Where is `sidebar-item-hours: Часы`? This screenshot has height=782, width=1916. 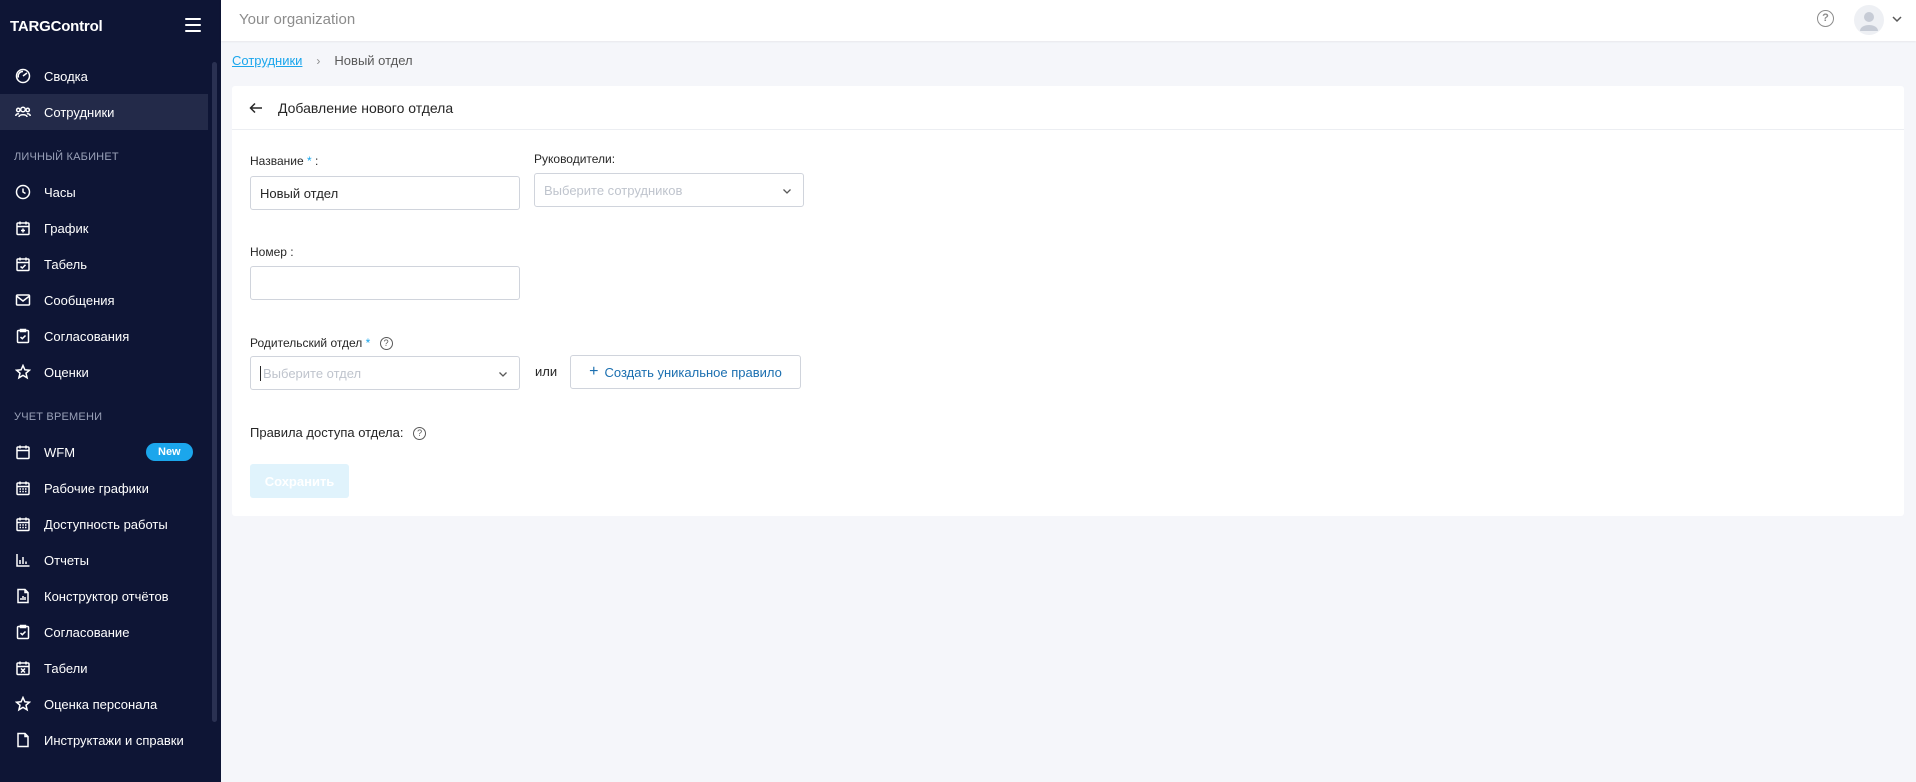 sidebar-item-hours: Часы is located at coordinates (104, 192).